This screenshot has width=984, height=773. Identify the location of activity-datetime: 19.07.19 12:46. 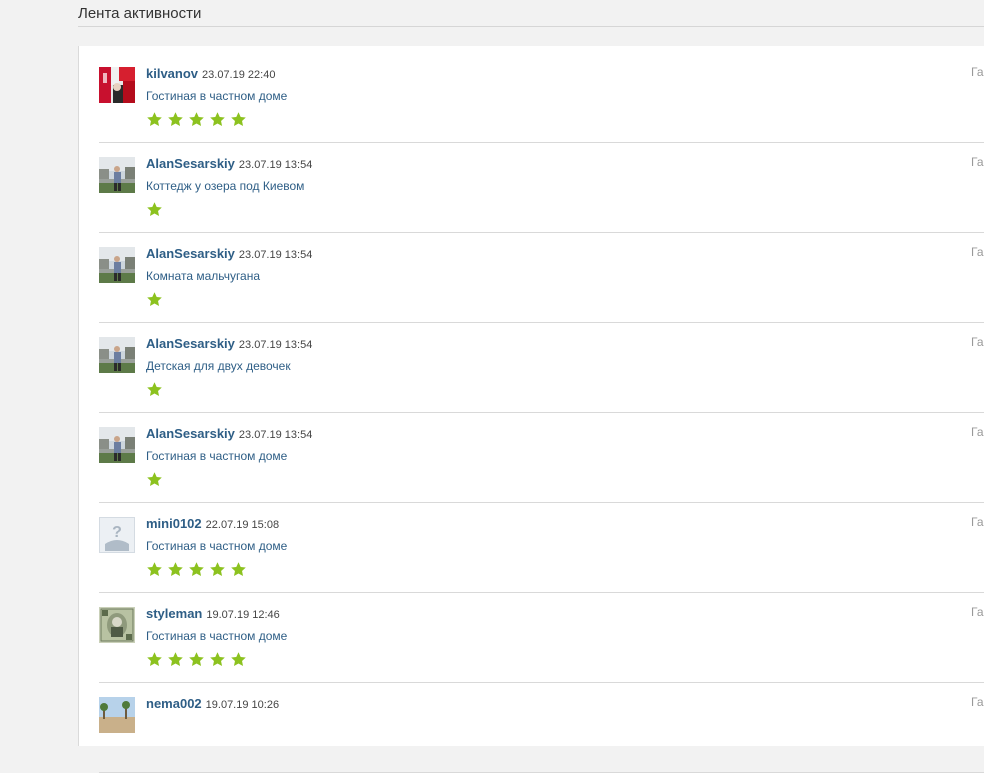
(243, 615).